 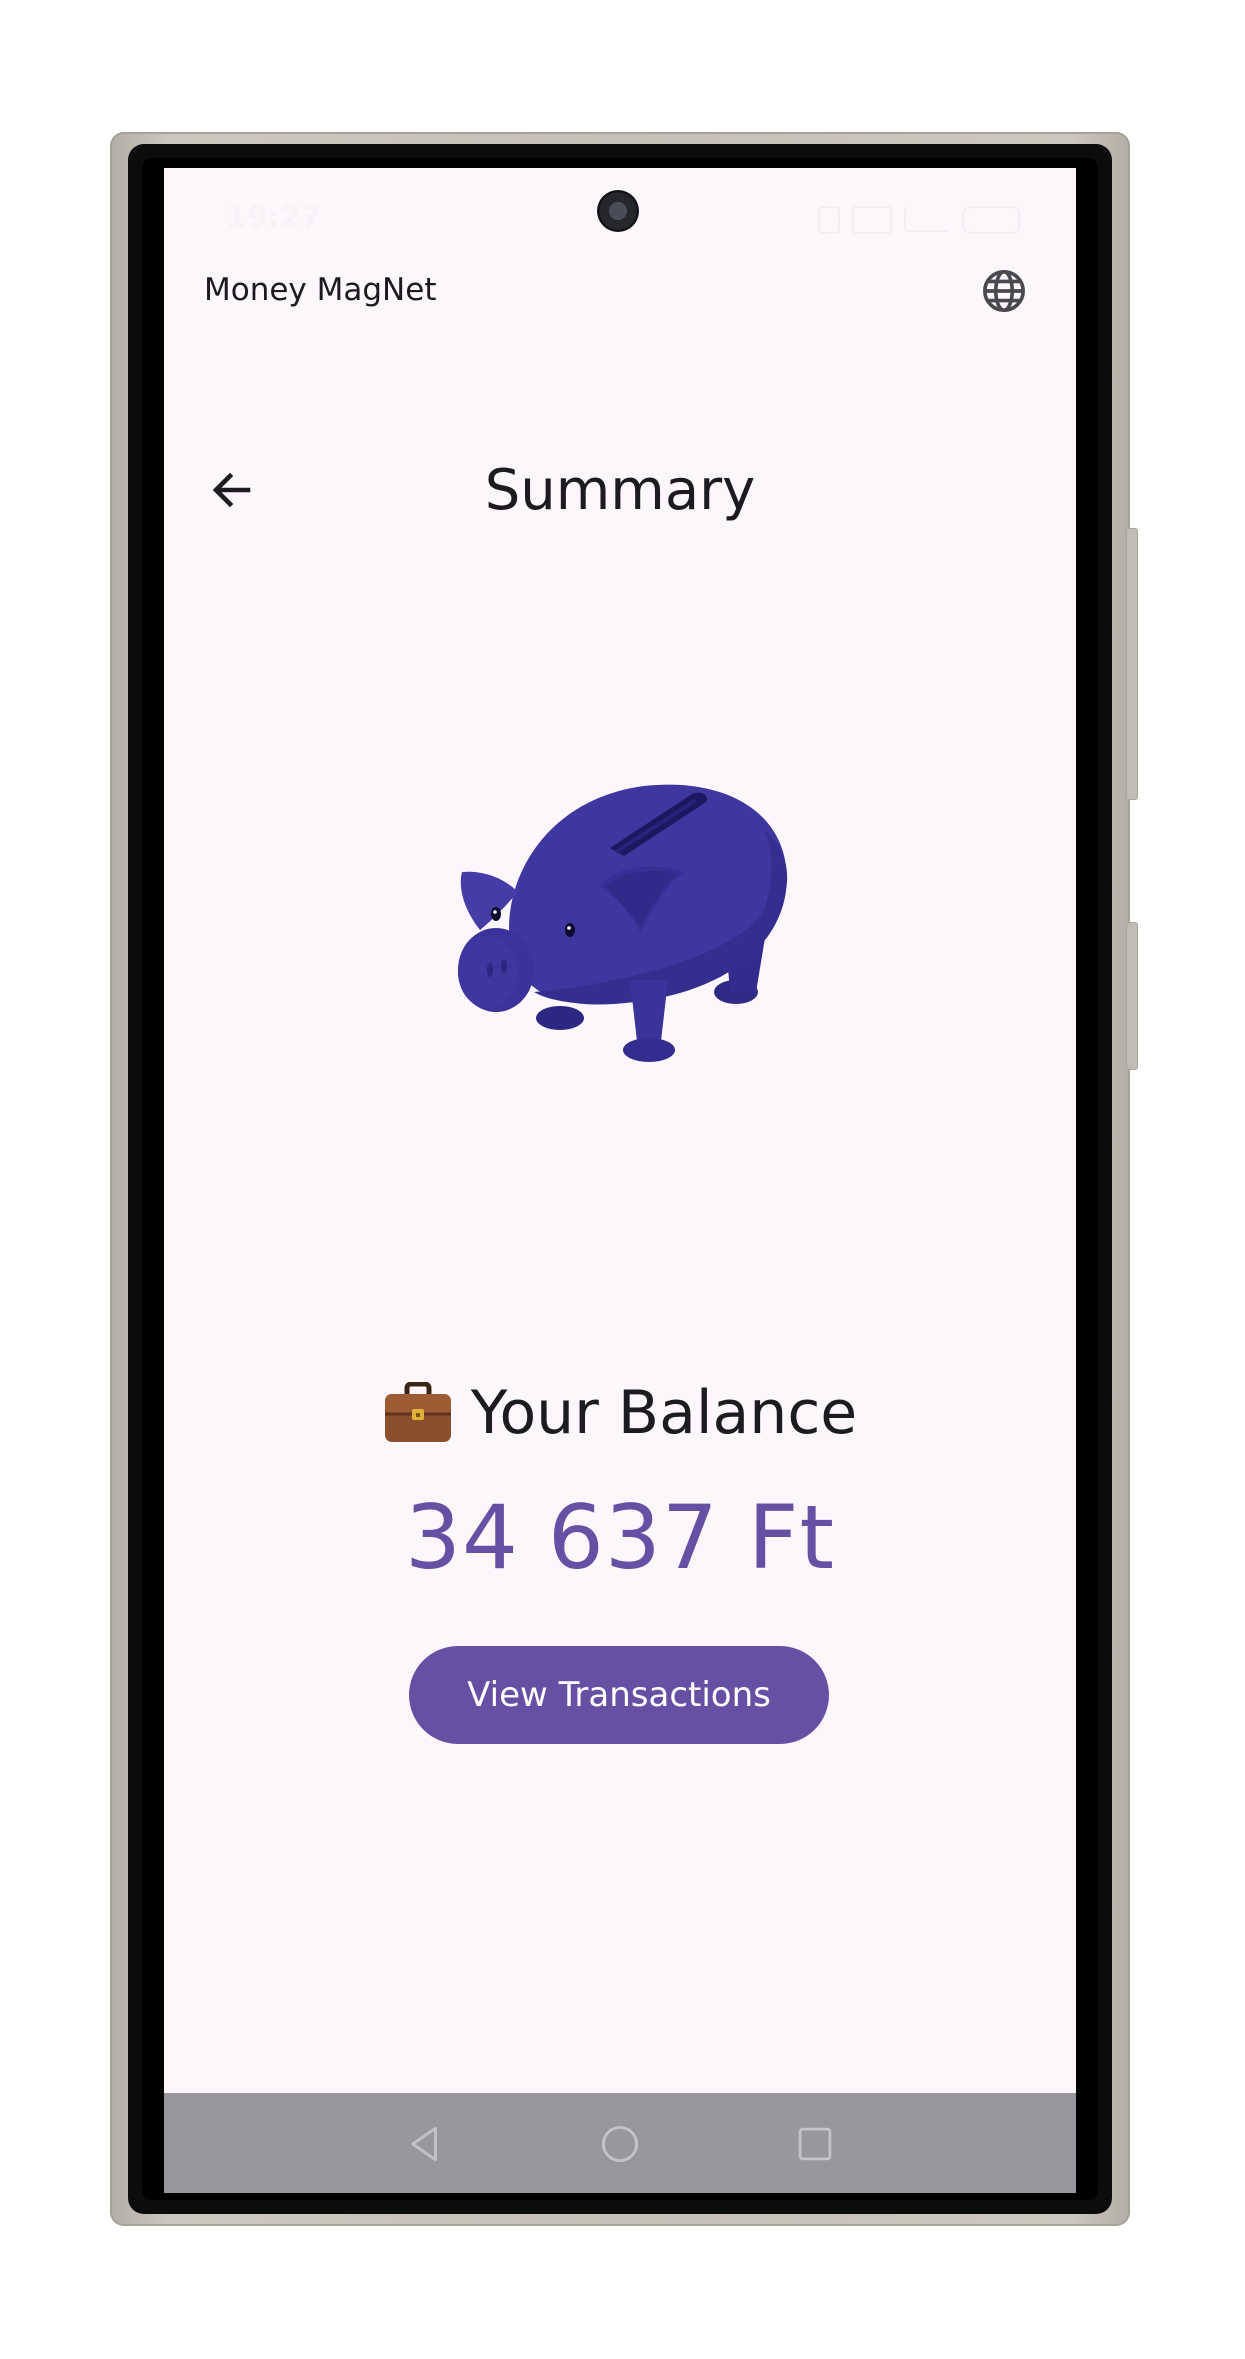 I want to click on briefcase-icon, so click(x=417, y=1412).